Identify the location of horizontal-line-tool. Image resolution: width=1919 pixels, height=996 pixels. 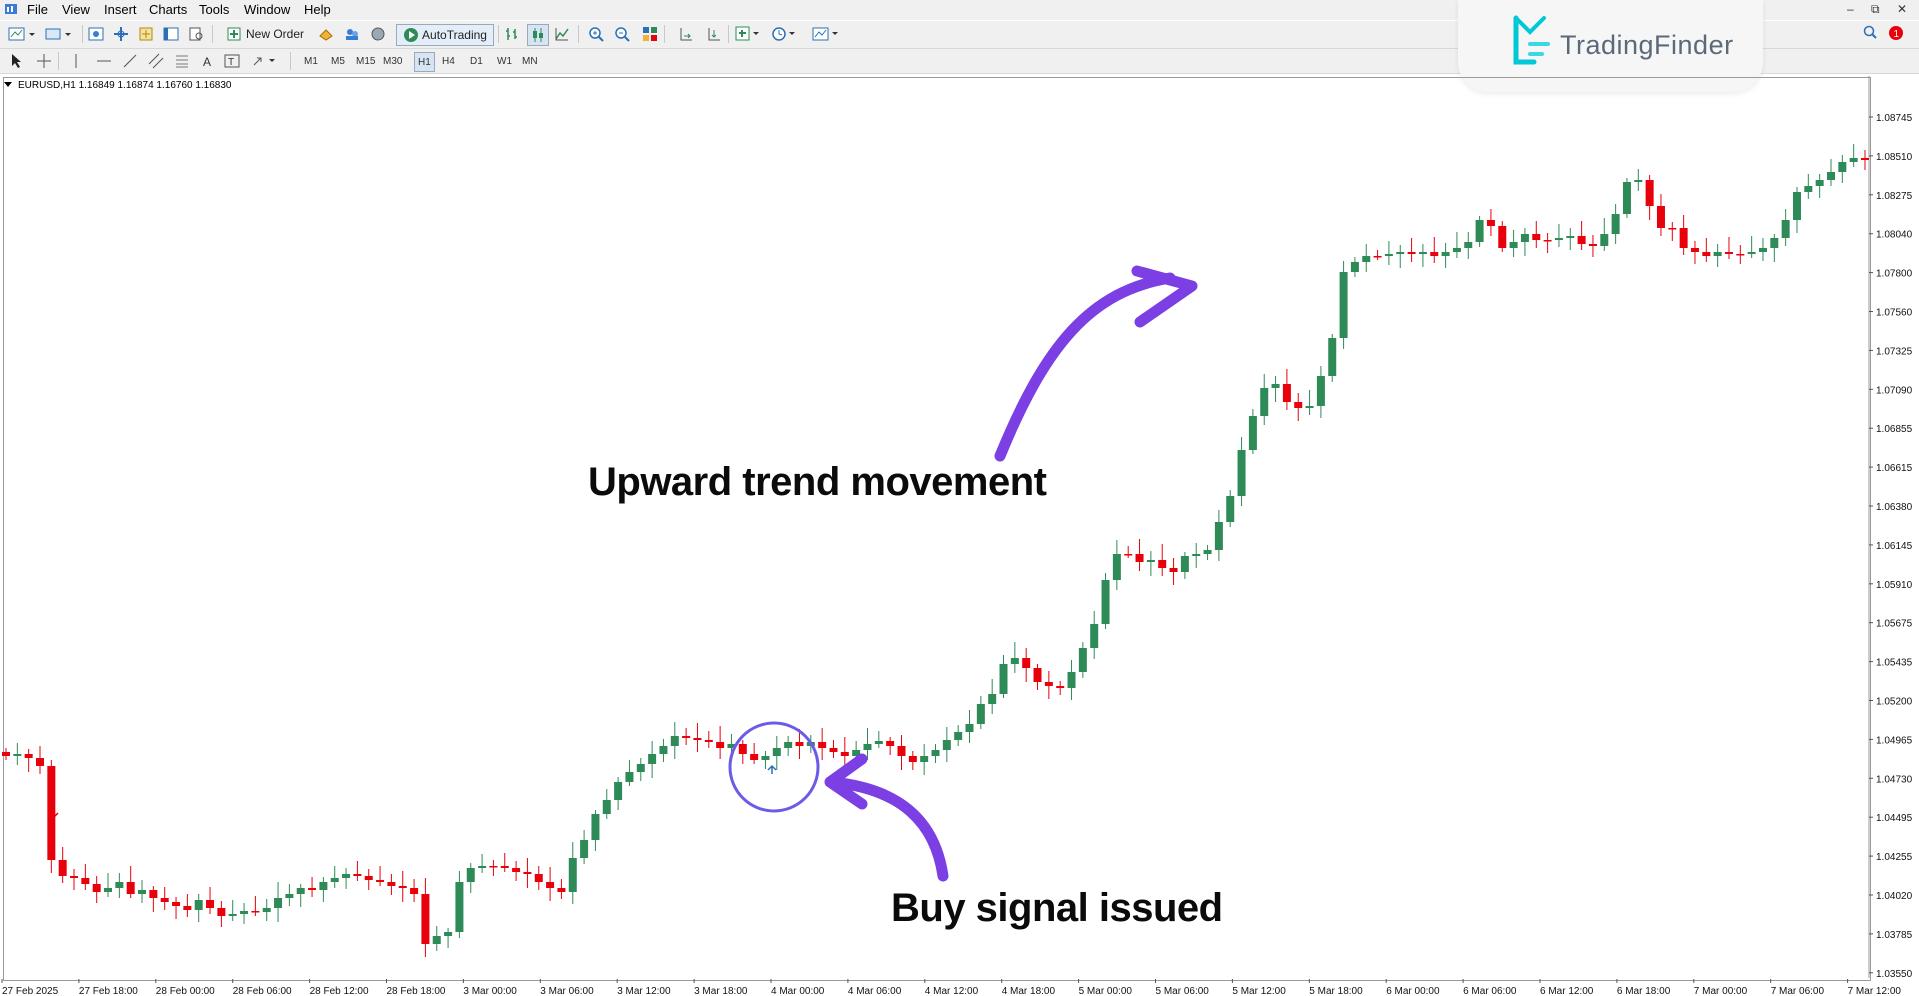
(104, 61).